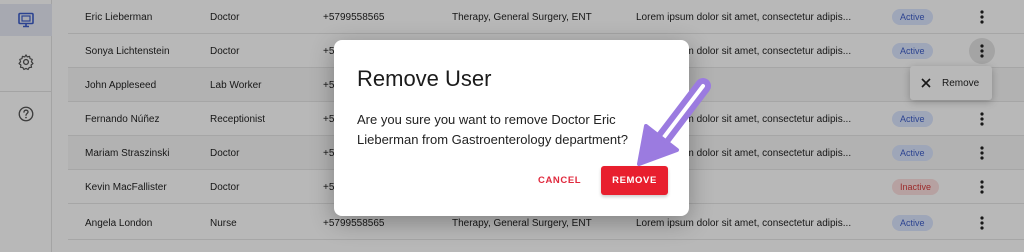 The image size is (1024, 252). I want to click on cancel-button: CANCEL, so click(559, 180).